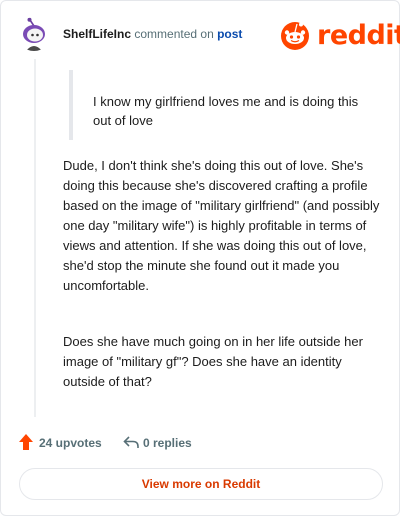  I want to click on reddit-logo: reddit, so click(339, 35).